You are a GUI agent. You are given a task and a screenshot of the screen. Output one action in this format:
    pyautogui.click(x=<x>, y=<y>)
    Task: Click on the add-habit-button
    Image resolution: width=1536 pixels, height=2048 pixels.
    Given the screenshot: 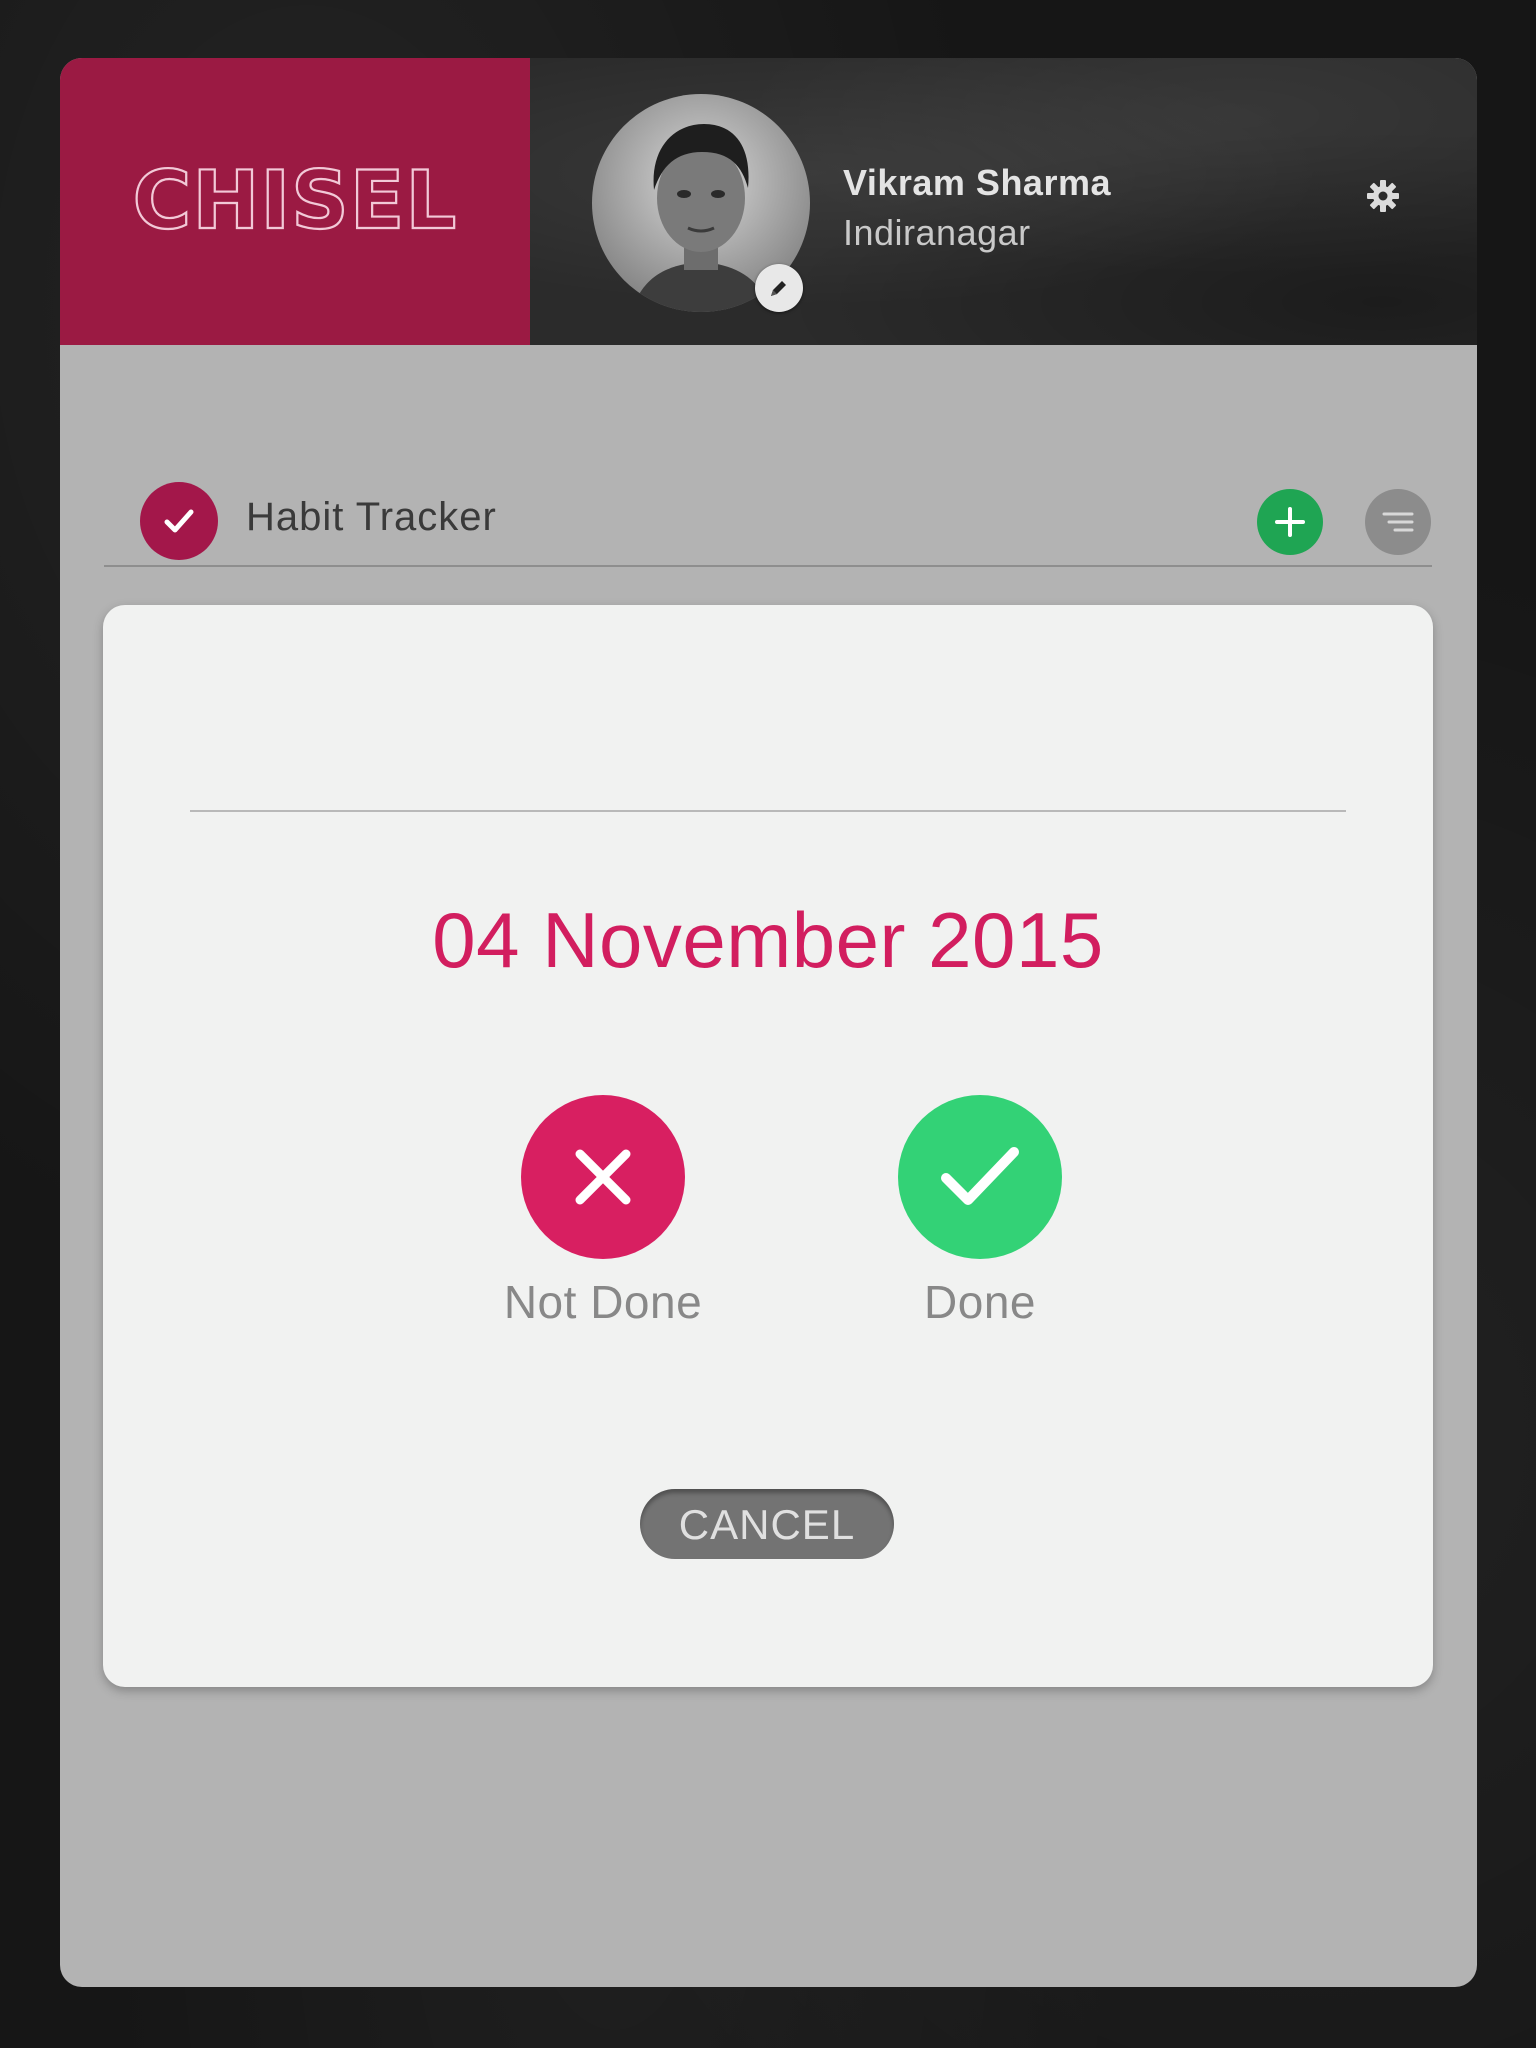 What is the action you would take?
    pyautogui.click(x=1290, y=522)
    